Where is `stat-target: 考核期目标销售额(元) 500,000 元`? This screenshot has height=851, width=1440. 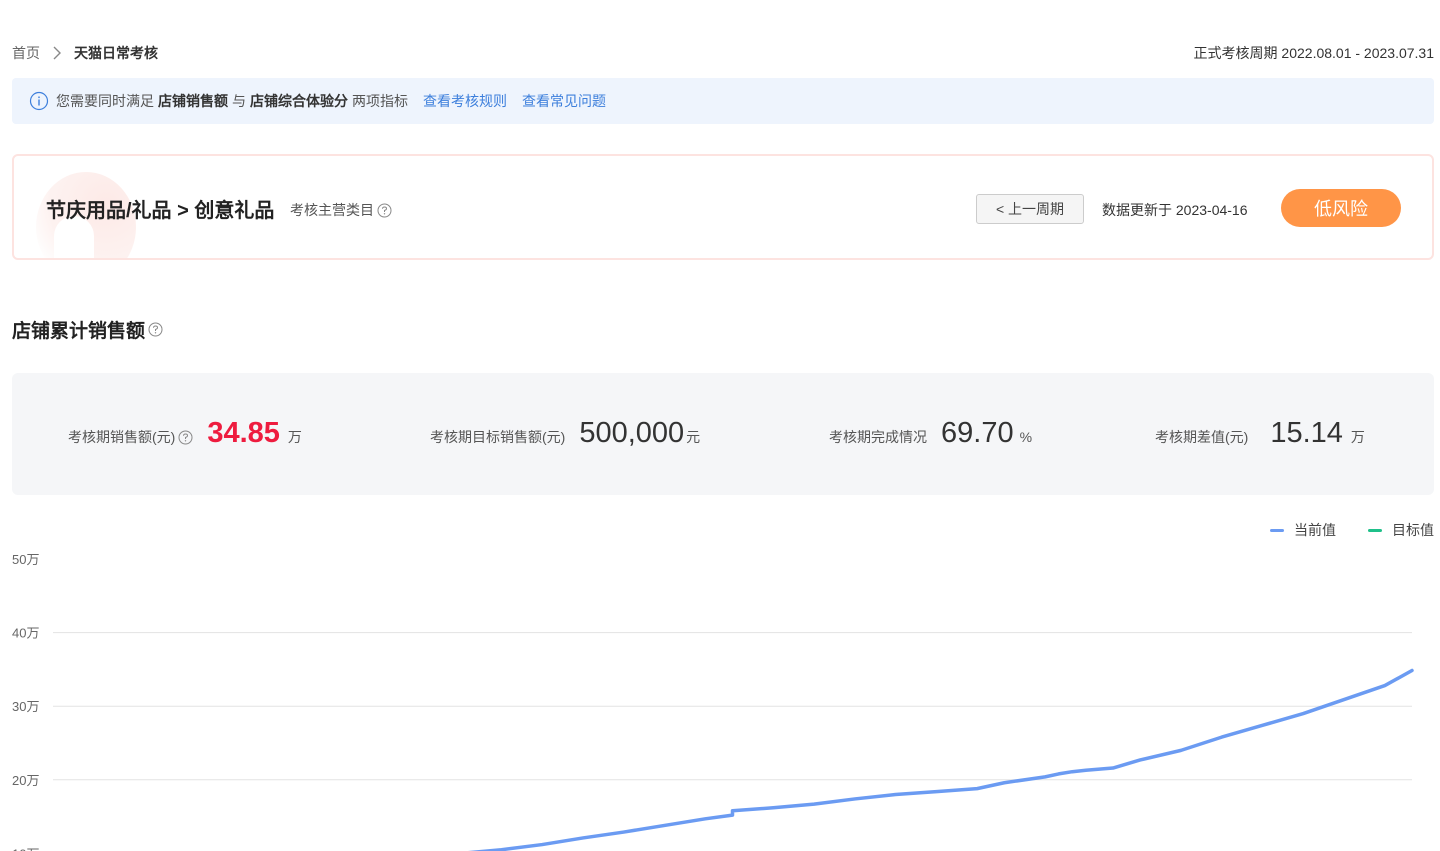
stat-target: 考核期目标销售额(元) 500,000 元 is located at coordinates (565, 433).